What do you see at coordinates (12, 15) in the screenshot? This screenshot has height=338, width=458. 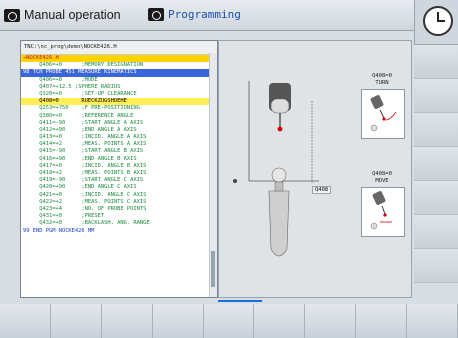 I see `manual-operation-icon` at bounding box center [12, 15].